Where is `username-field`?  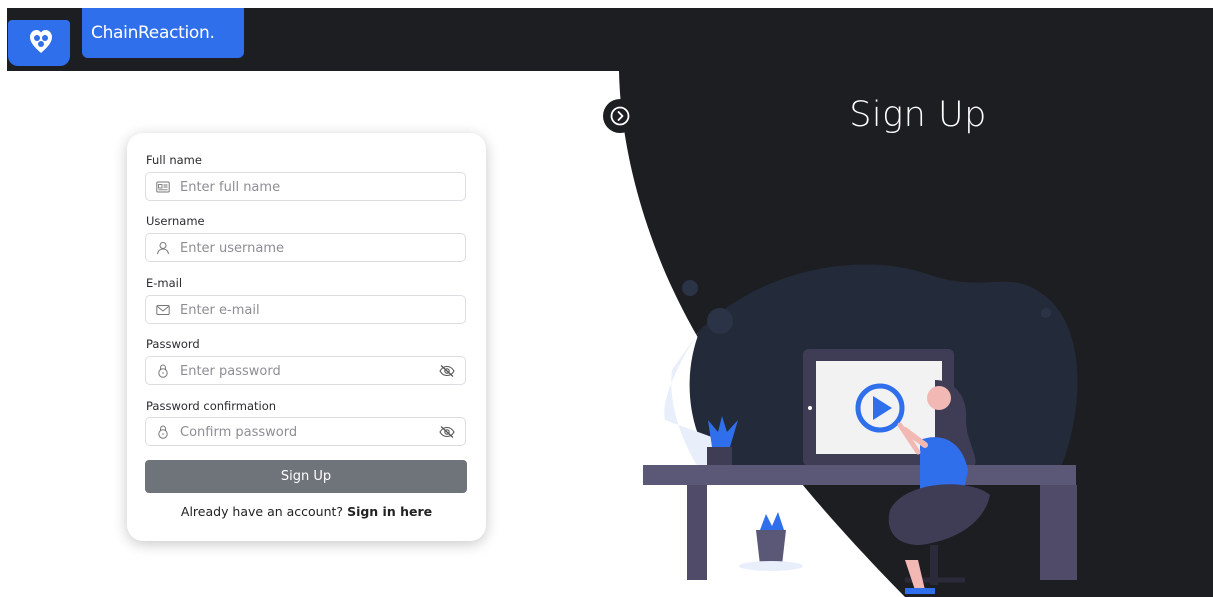 username-field is located at coordinates (305, 247).